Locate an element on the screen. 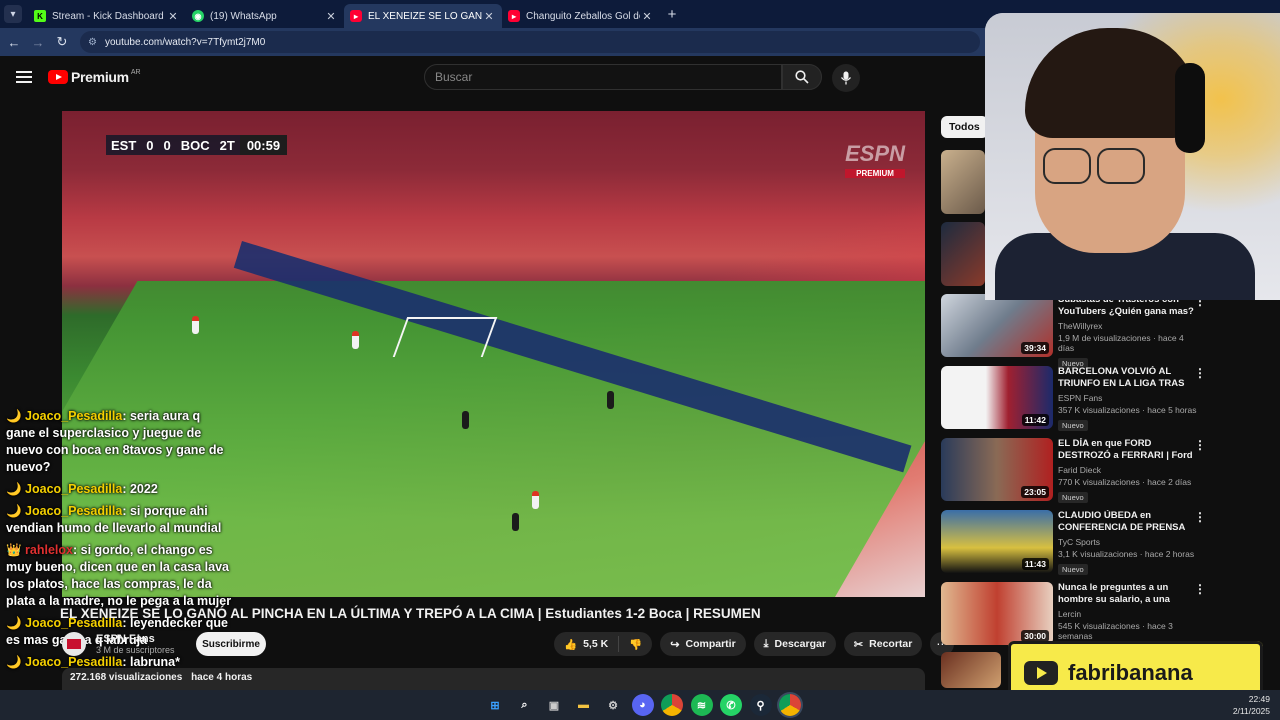 The image size is (1280, 720). new-tab-button: + is located at coordinates (672, 14).